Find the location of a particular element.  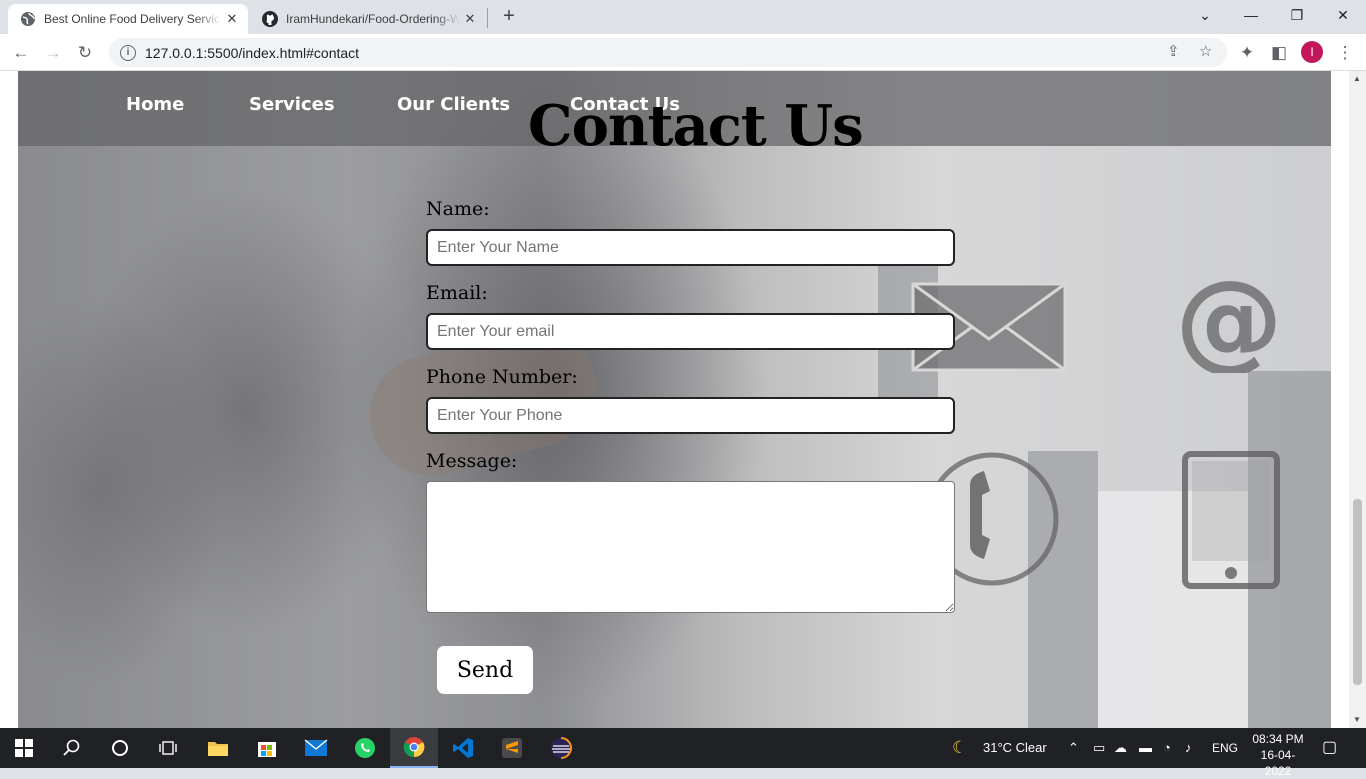

site-info-icon: i is located at coordinates (128, 52).